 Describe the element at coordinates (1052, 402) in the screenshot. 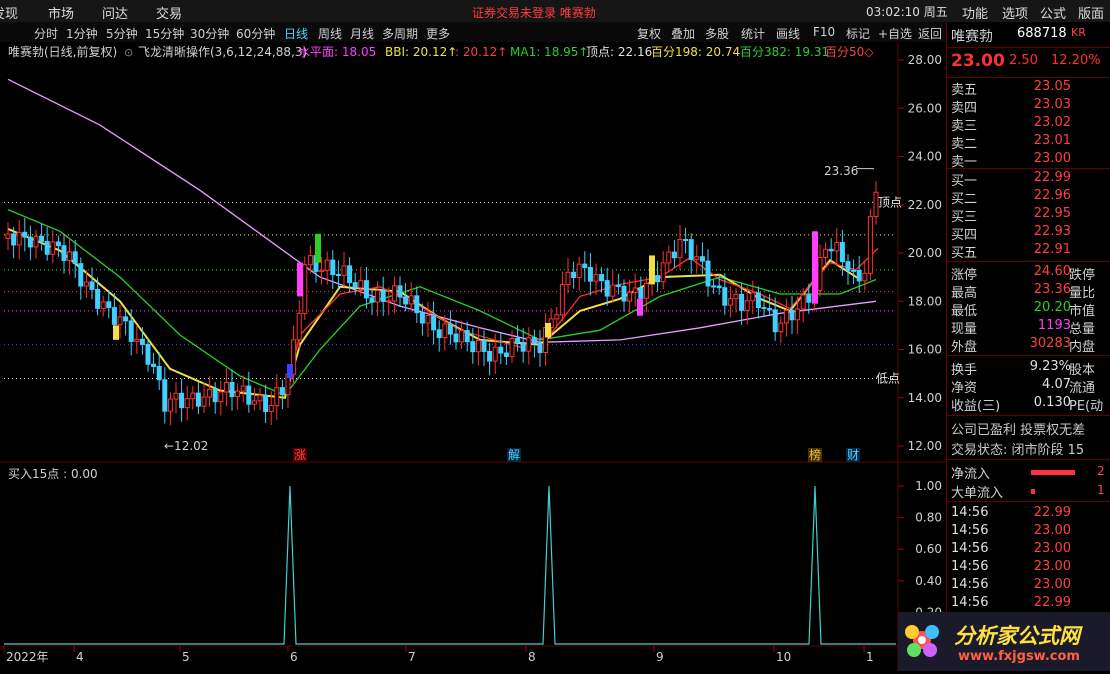

I see `quote-value: 0.130` at that location.